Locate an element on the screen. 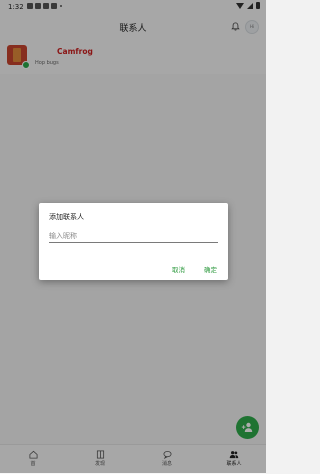  confirm-button: 确定 is located at coordinates (210, 269).